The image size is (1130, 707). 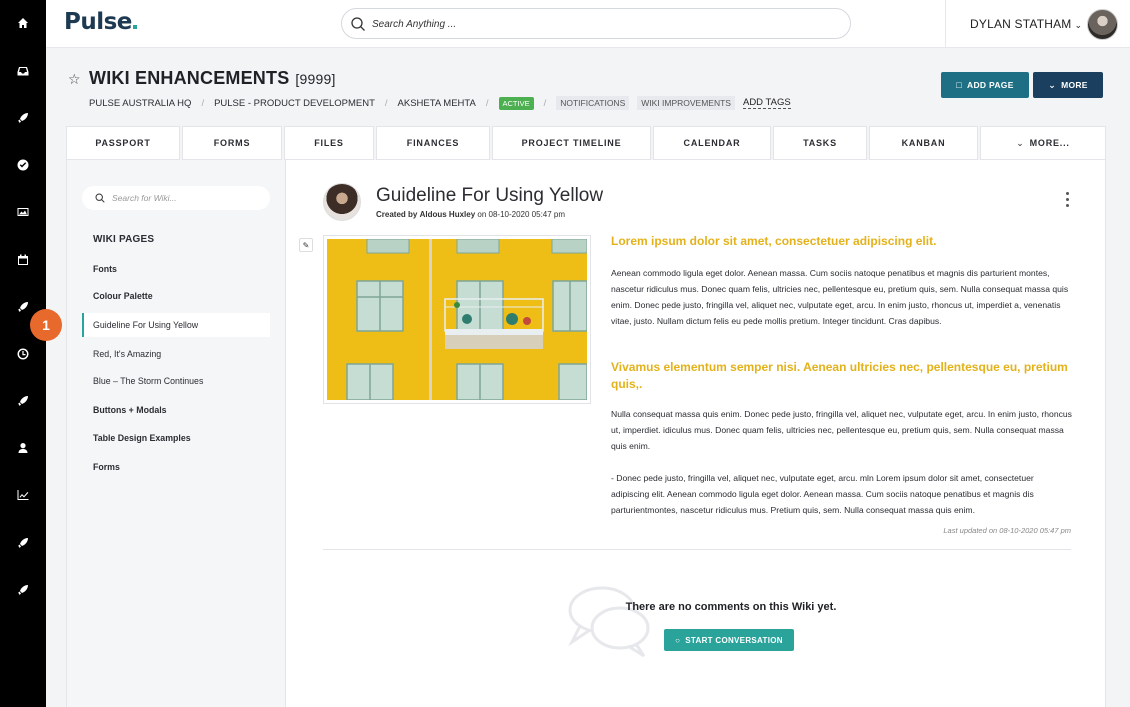 What do you see at coordinates (176, 354) in the screenshot?
I see `wiki-page-item: Red, It's Amazing` at bounding box center [176, 354].